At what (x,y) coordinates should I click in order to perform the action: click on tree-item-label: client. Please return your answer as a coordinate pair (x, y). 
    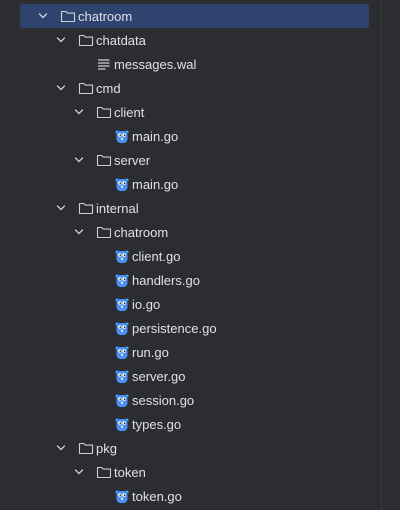
    Looking at the image, I should click on (129, 112).